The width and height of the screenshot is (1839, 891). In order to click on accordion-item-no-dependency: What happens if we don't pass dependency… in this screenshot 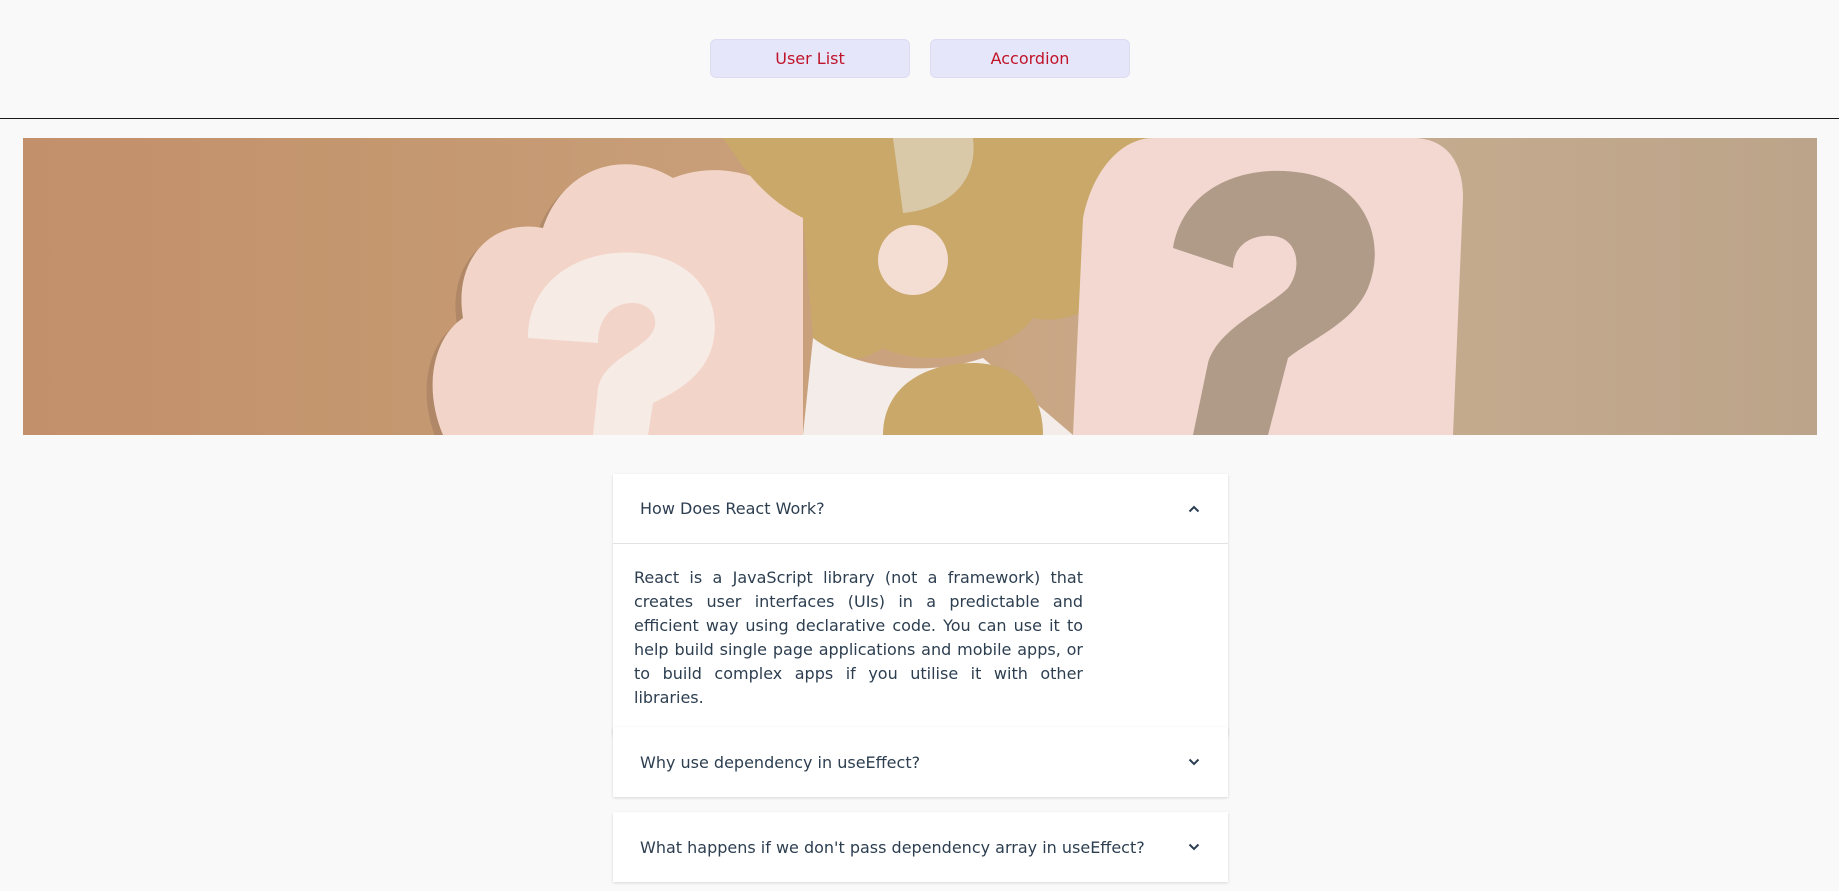, I will do `click(920, 847)`.